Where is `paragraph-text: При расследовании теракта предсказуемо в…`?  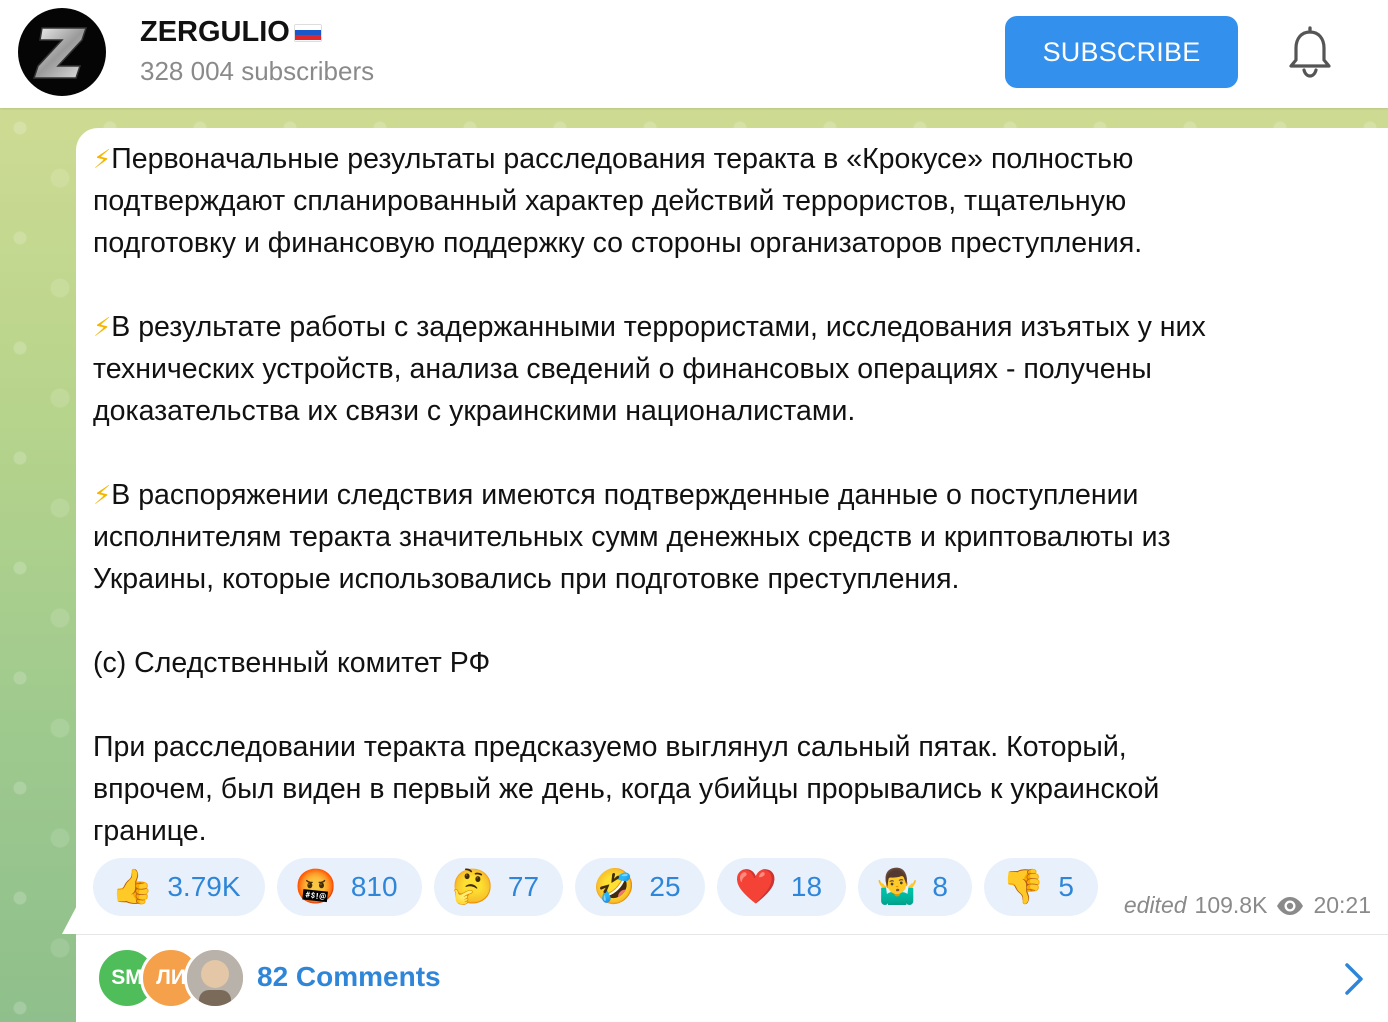 paragraph-text: При расследовании теракта предсказуемо в… is located at coordinates (626, 789).